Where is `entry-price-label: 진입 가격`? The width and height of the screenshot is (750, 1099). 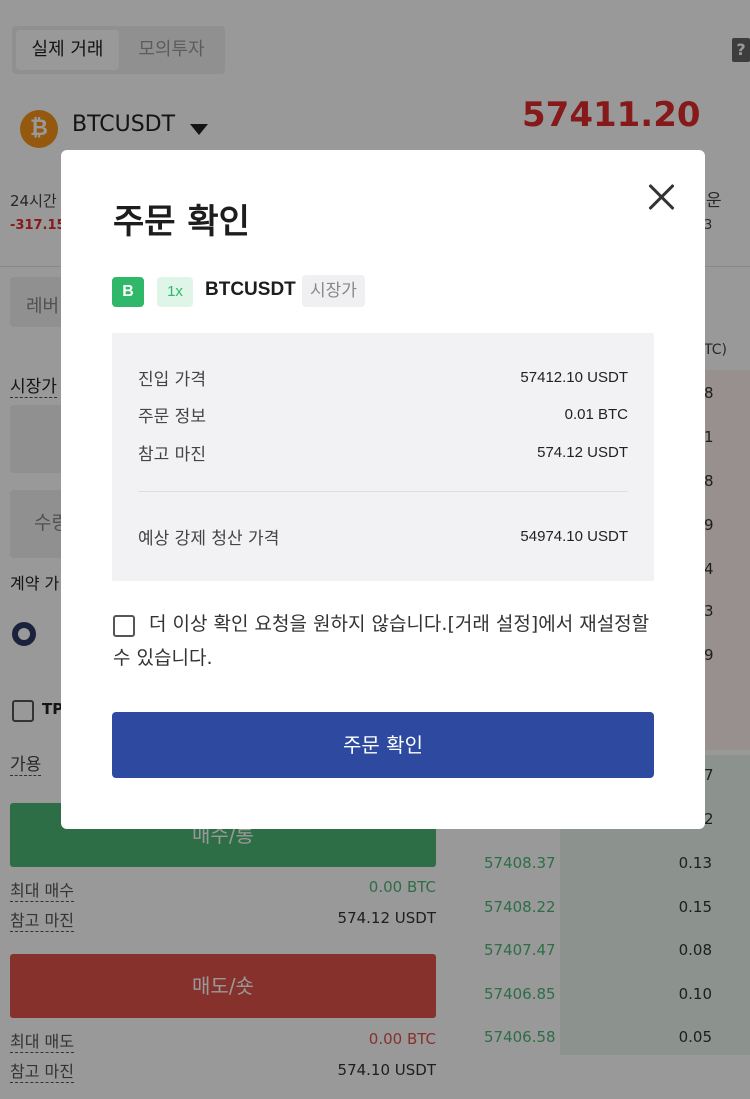
entry-price-label: 진입 가격 is located at coordinates (172, 380).